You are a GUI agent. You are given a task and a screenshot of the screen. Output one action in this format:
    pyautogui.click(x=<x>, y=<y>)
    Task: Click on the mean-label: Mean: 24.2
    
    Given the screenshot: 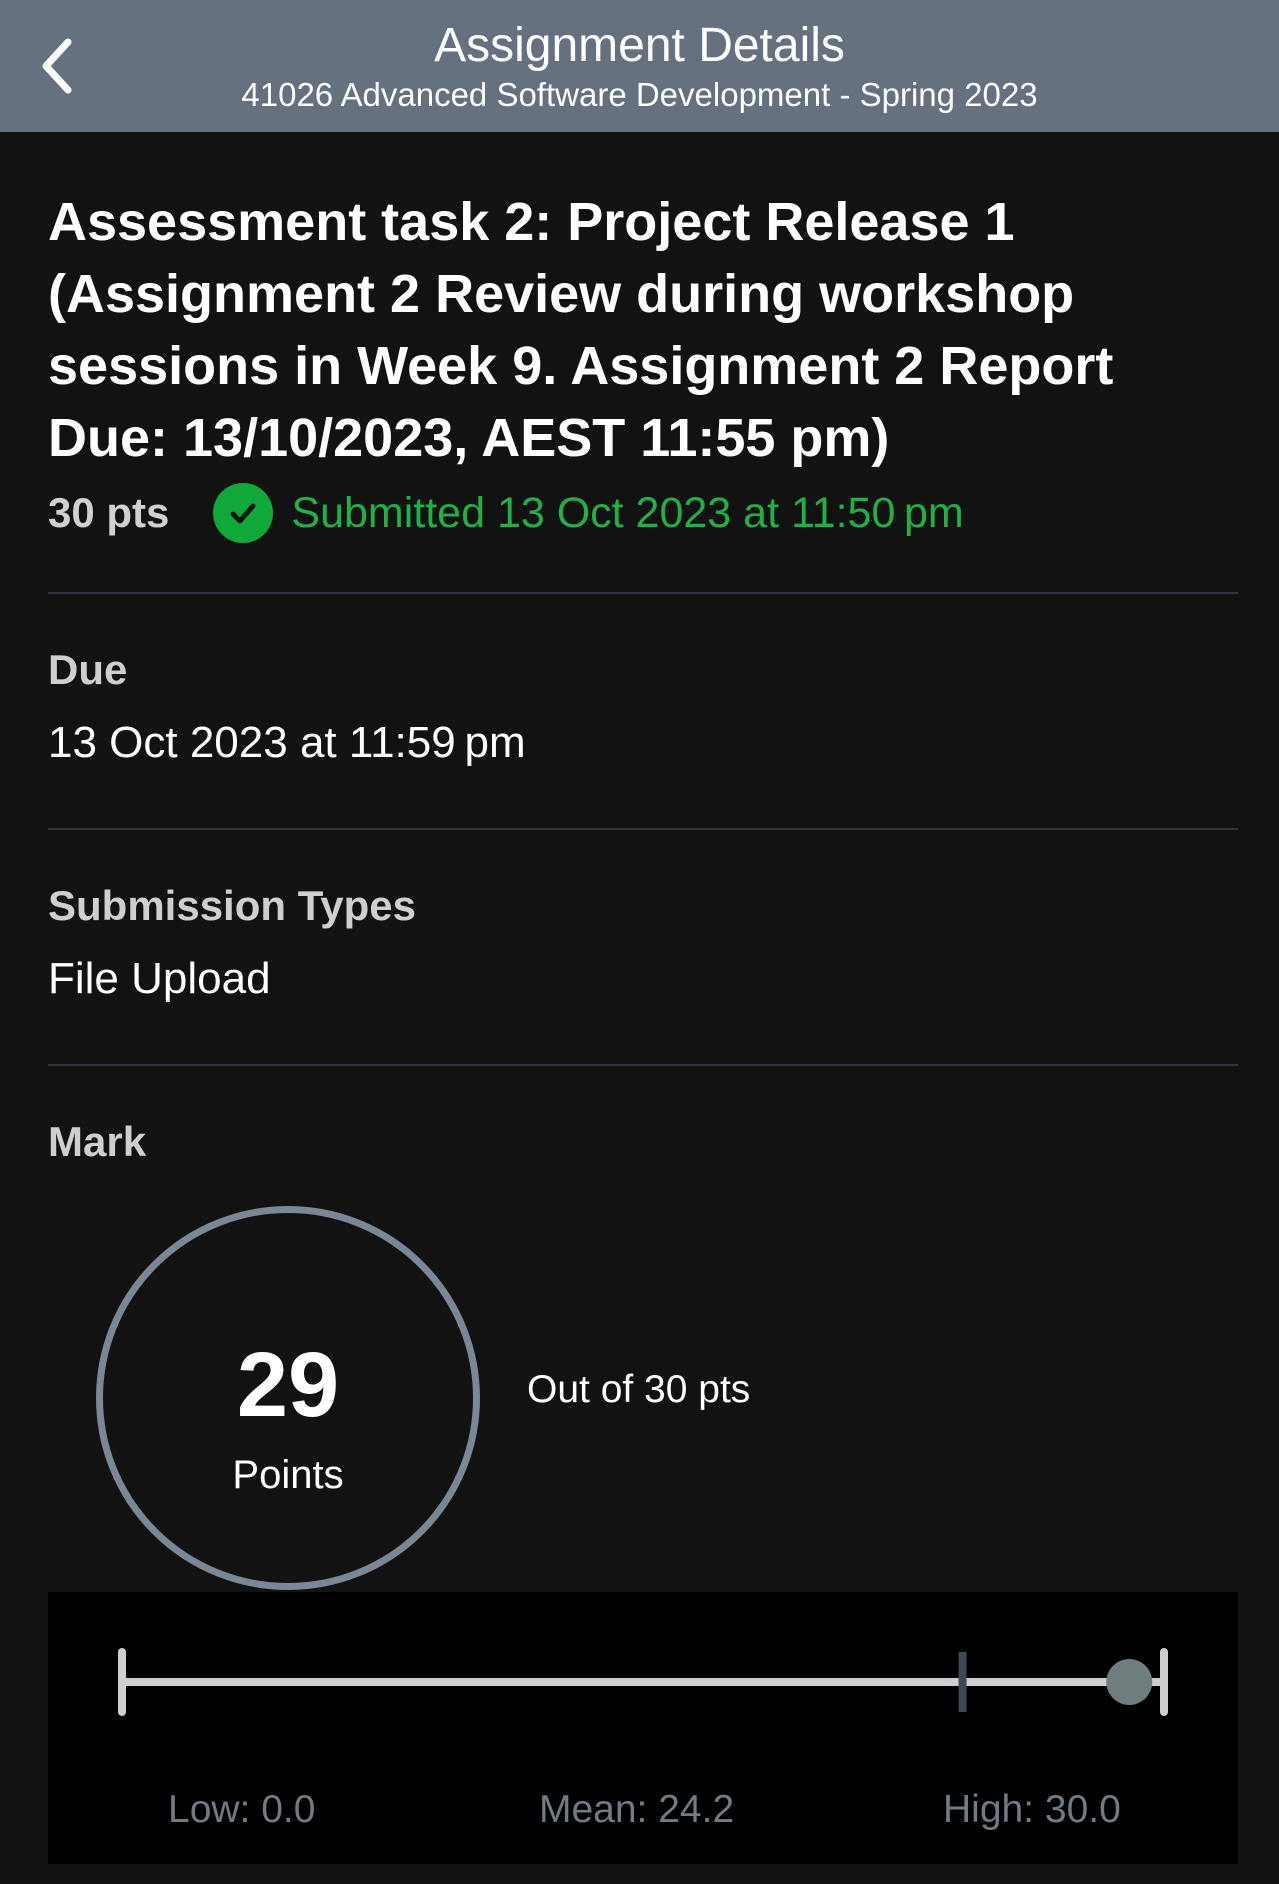 What is the action you would take?
    pyautogui.click(x=637, y=1809)
    